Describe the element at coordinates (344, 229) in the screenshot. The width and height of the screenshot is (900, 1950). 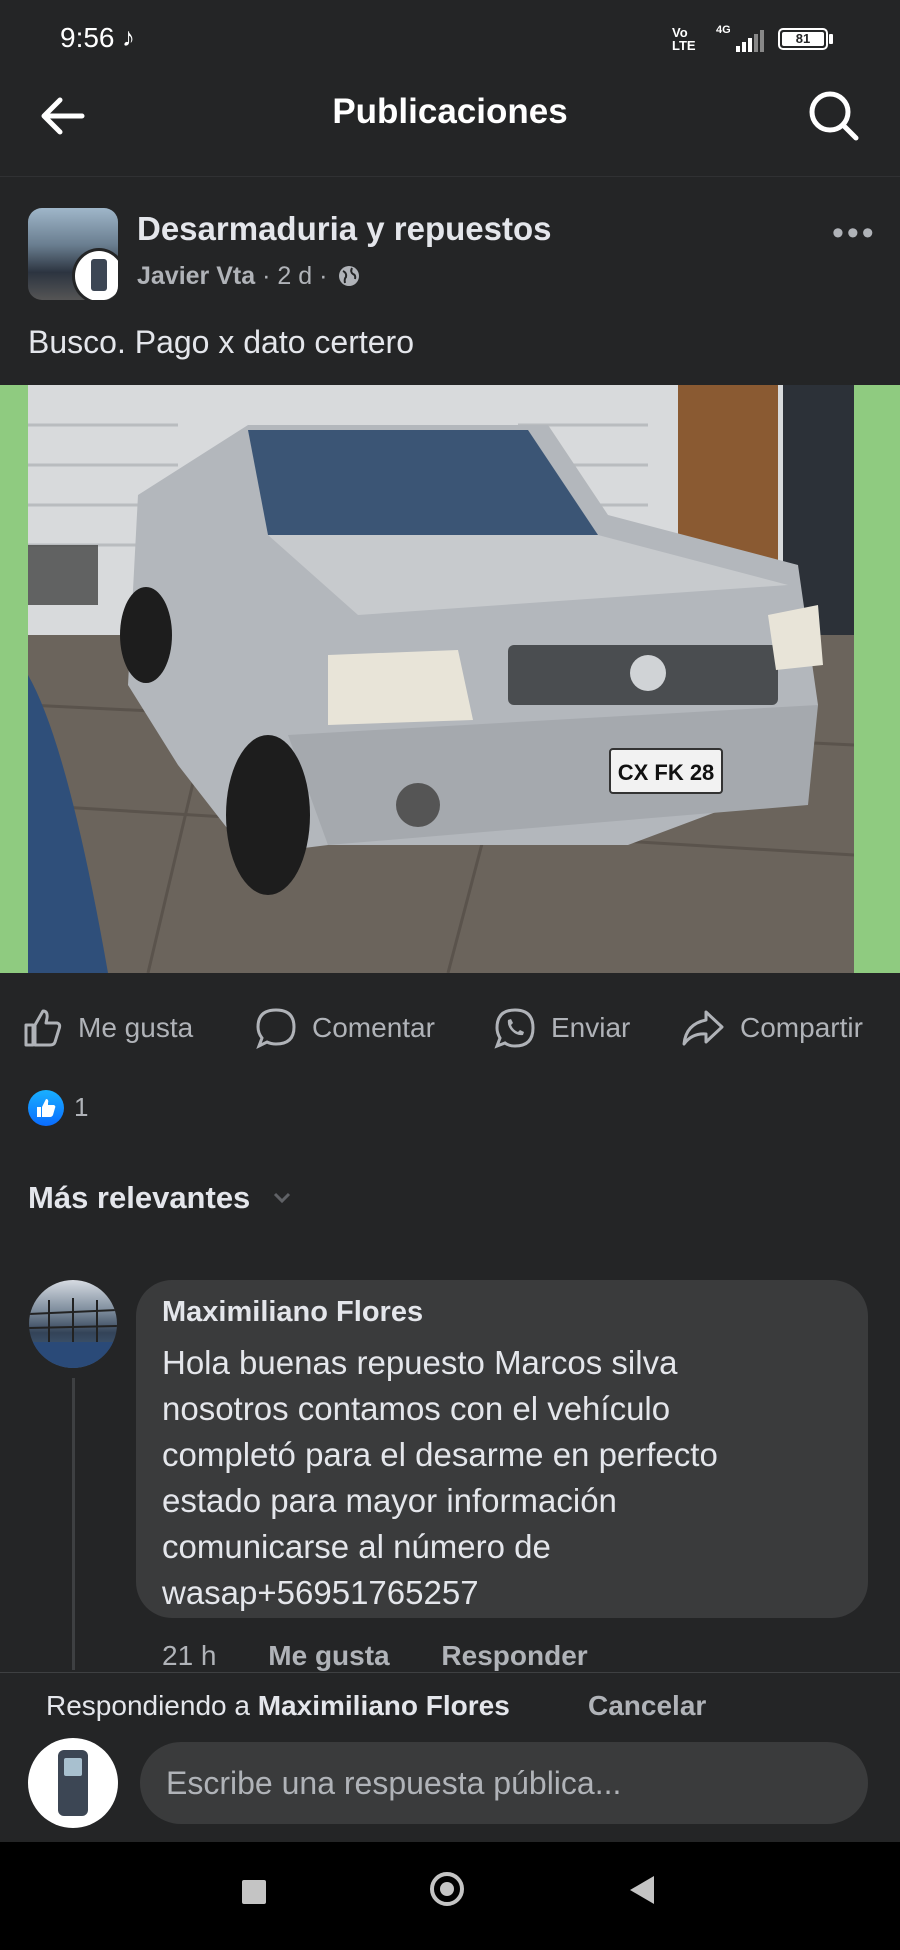
I see `group-name: Desarmaduria y repuestos` at that location.